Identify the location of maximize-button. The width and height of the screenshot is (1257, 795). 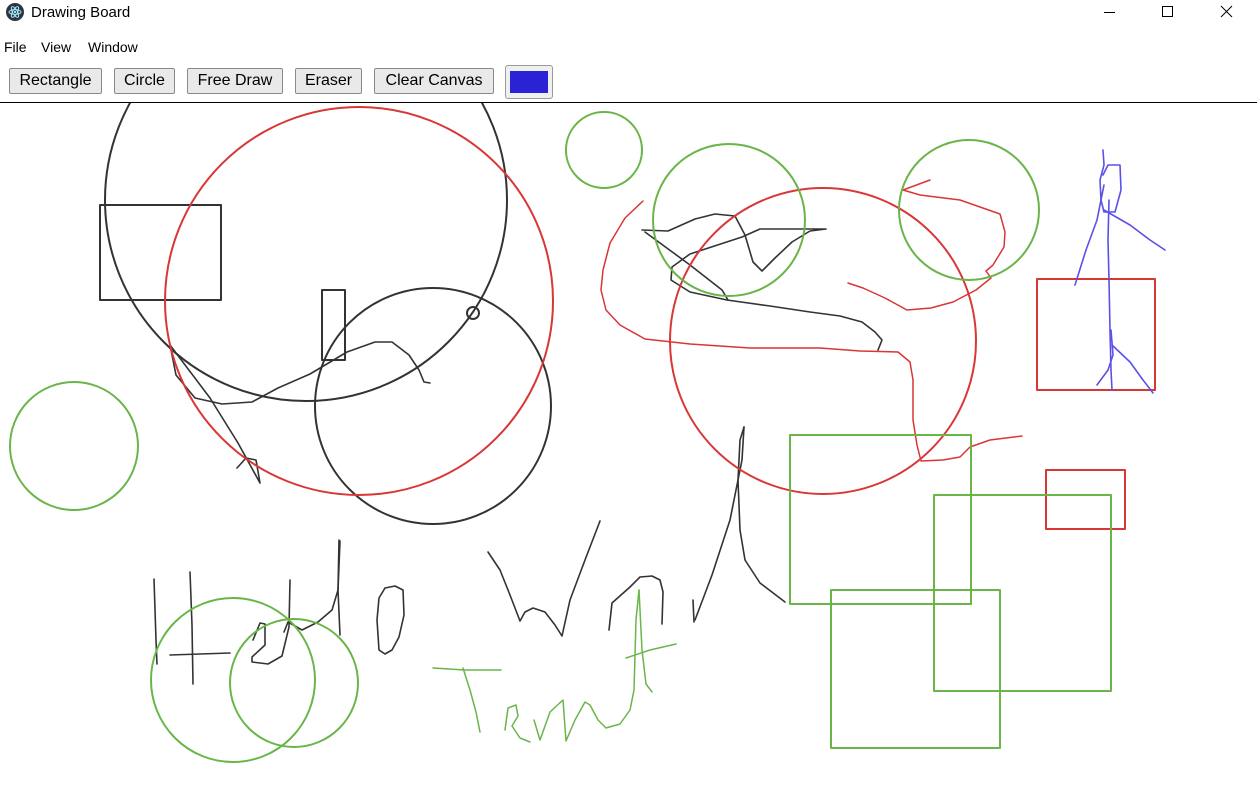
(1167, 13).